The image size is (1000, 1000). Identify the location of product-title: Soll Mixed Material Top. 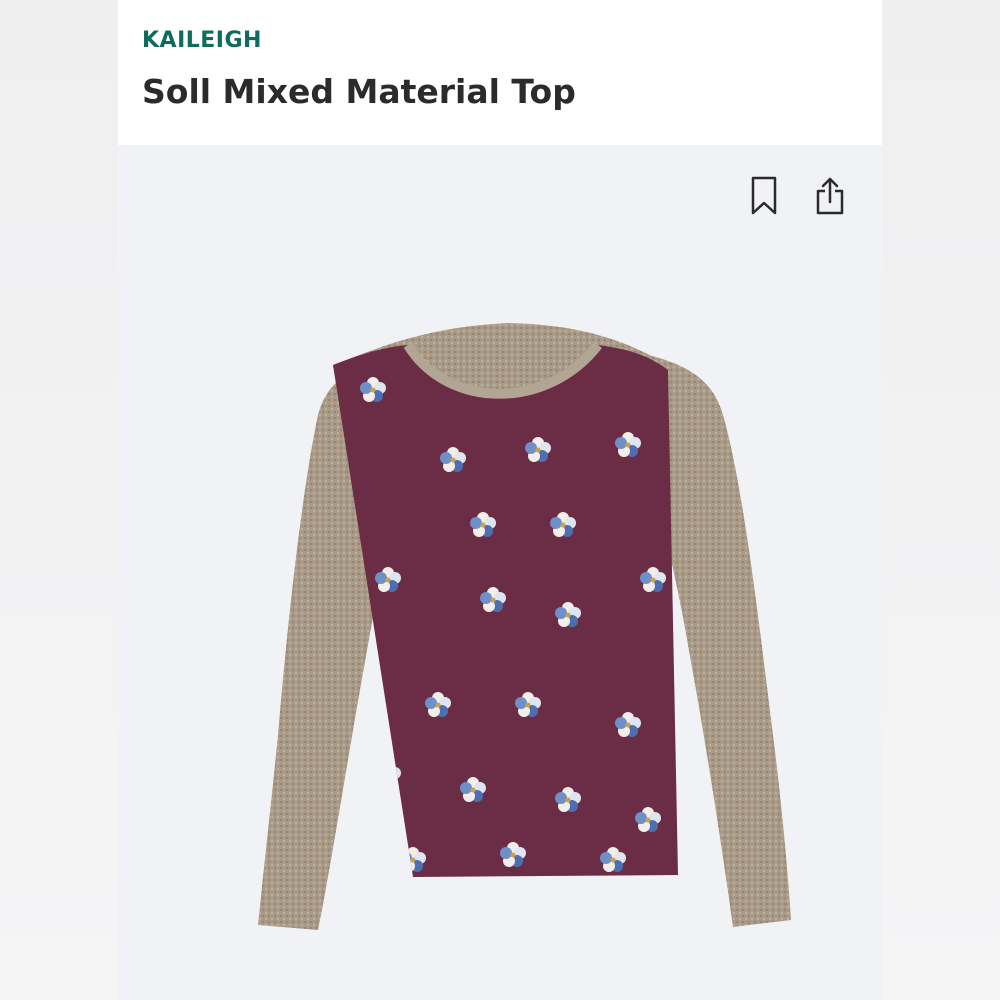
(359, 91).